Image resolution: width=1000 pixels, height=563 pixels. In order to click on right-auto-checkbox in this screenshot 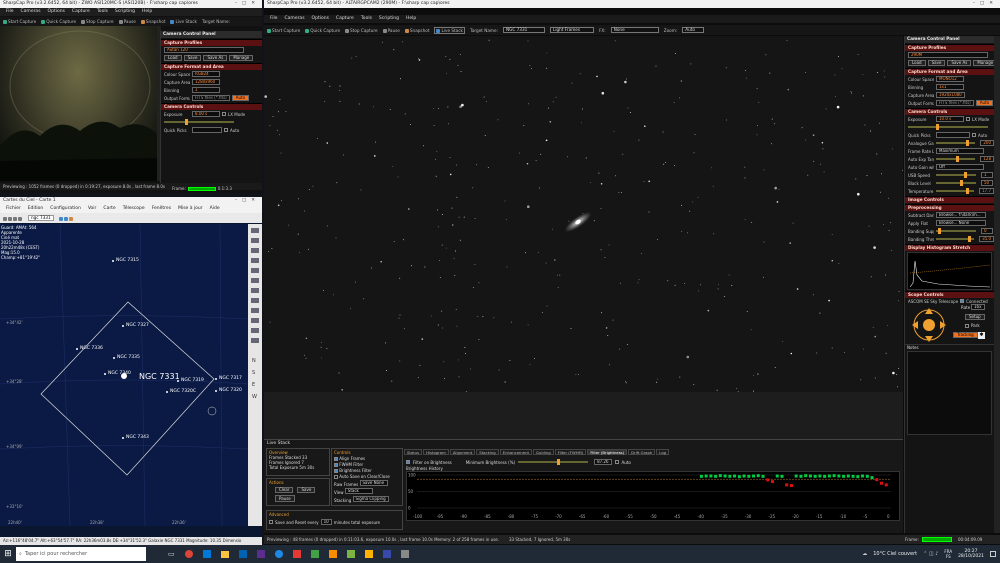, I will do `click(974, 135)`.